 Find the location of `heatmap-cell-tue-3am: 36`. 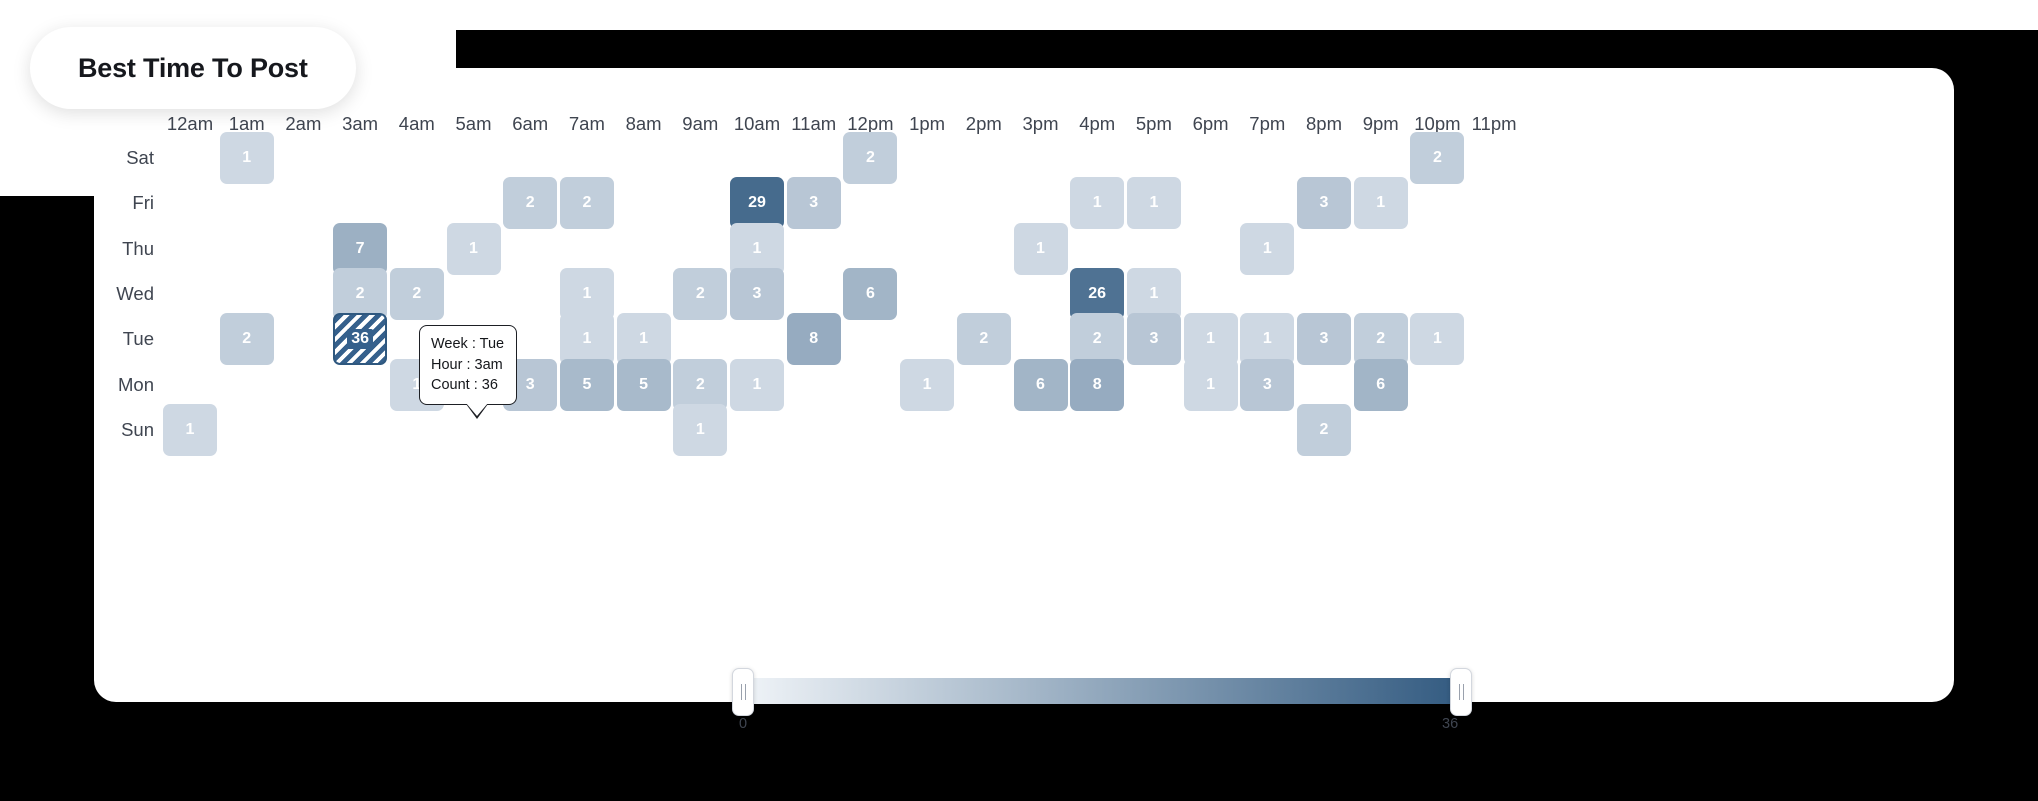

heatmap-cell-tue-3am: 36 is located at coordinates (360, 339).